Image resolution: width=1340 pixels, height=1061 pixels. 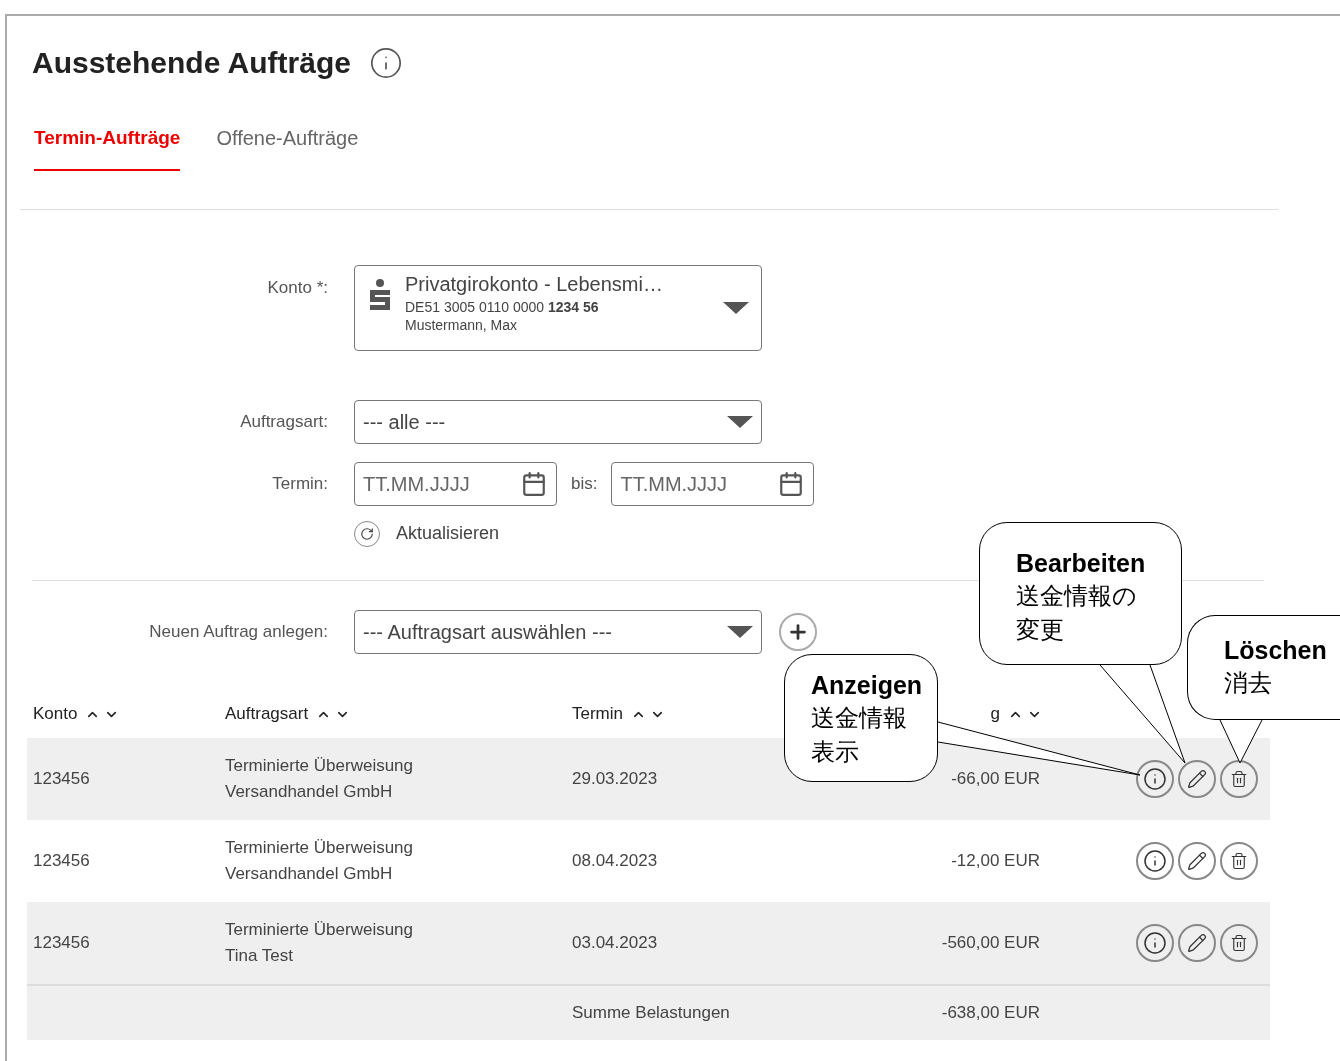 What do you see at coordinates (990, 943) in the screenshot?
I see `amount: -560,00 EUR` at bounding box center [990, 943].